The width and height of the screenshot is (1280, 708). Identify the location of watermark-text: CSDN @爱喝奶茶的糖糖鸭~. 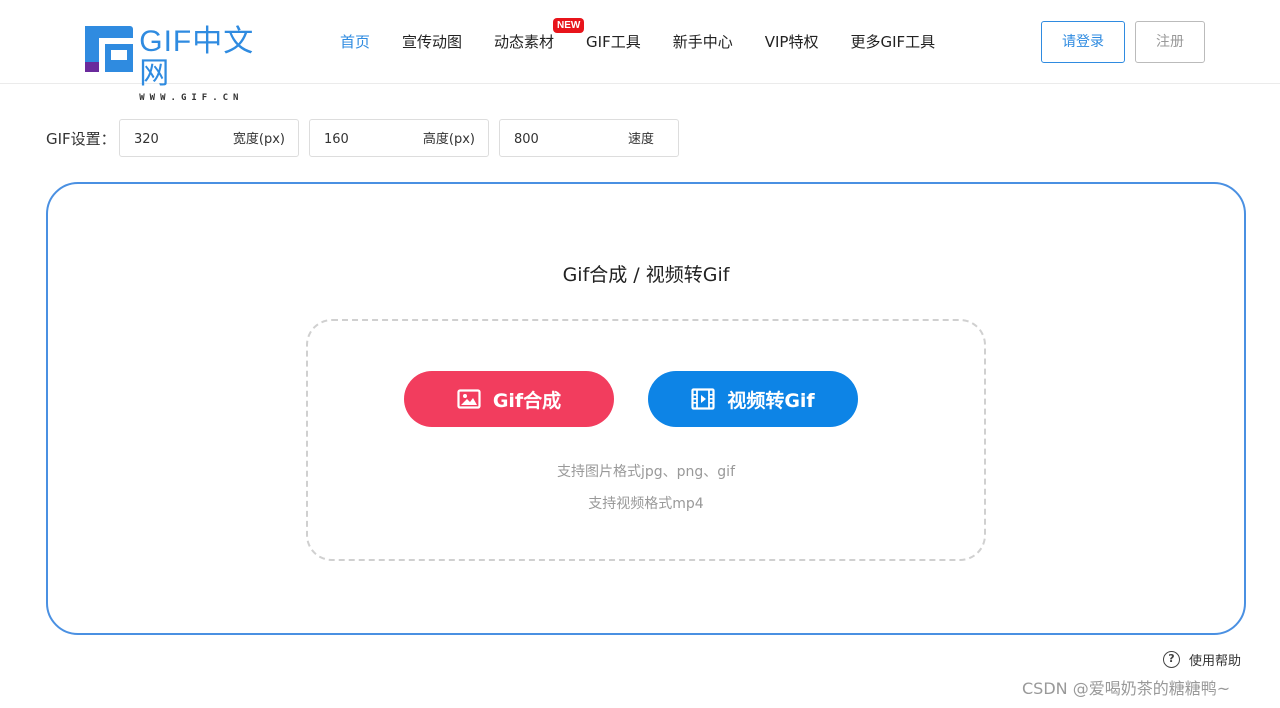
(1126, 688).